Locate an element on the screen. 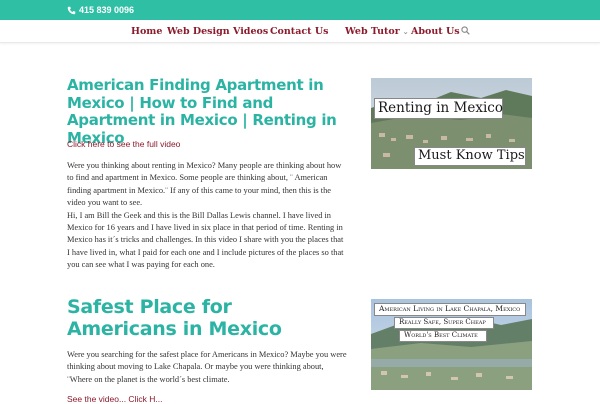 Image resolution: width=600 pixels, height=404 pixels. nav-home-label: Home is located at coordinates (147, 31).